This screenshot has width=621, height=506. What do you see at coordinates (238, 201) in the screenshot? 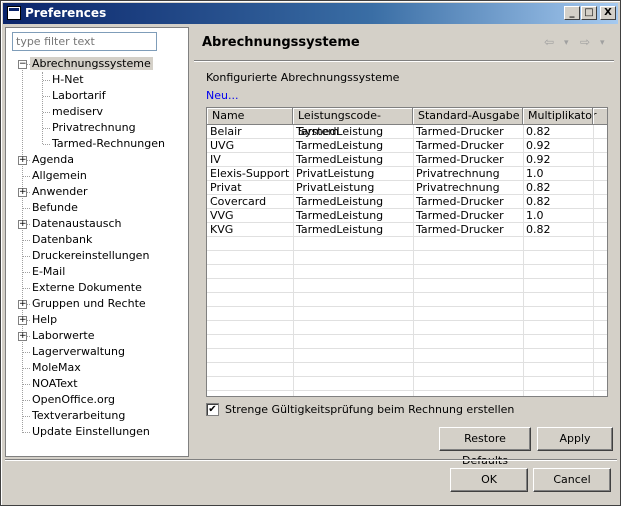
I see `cell-name: Covercard` at bounding box center [238, 201].